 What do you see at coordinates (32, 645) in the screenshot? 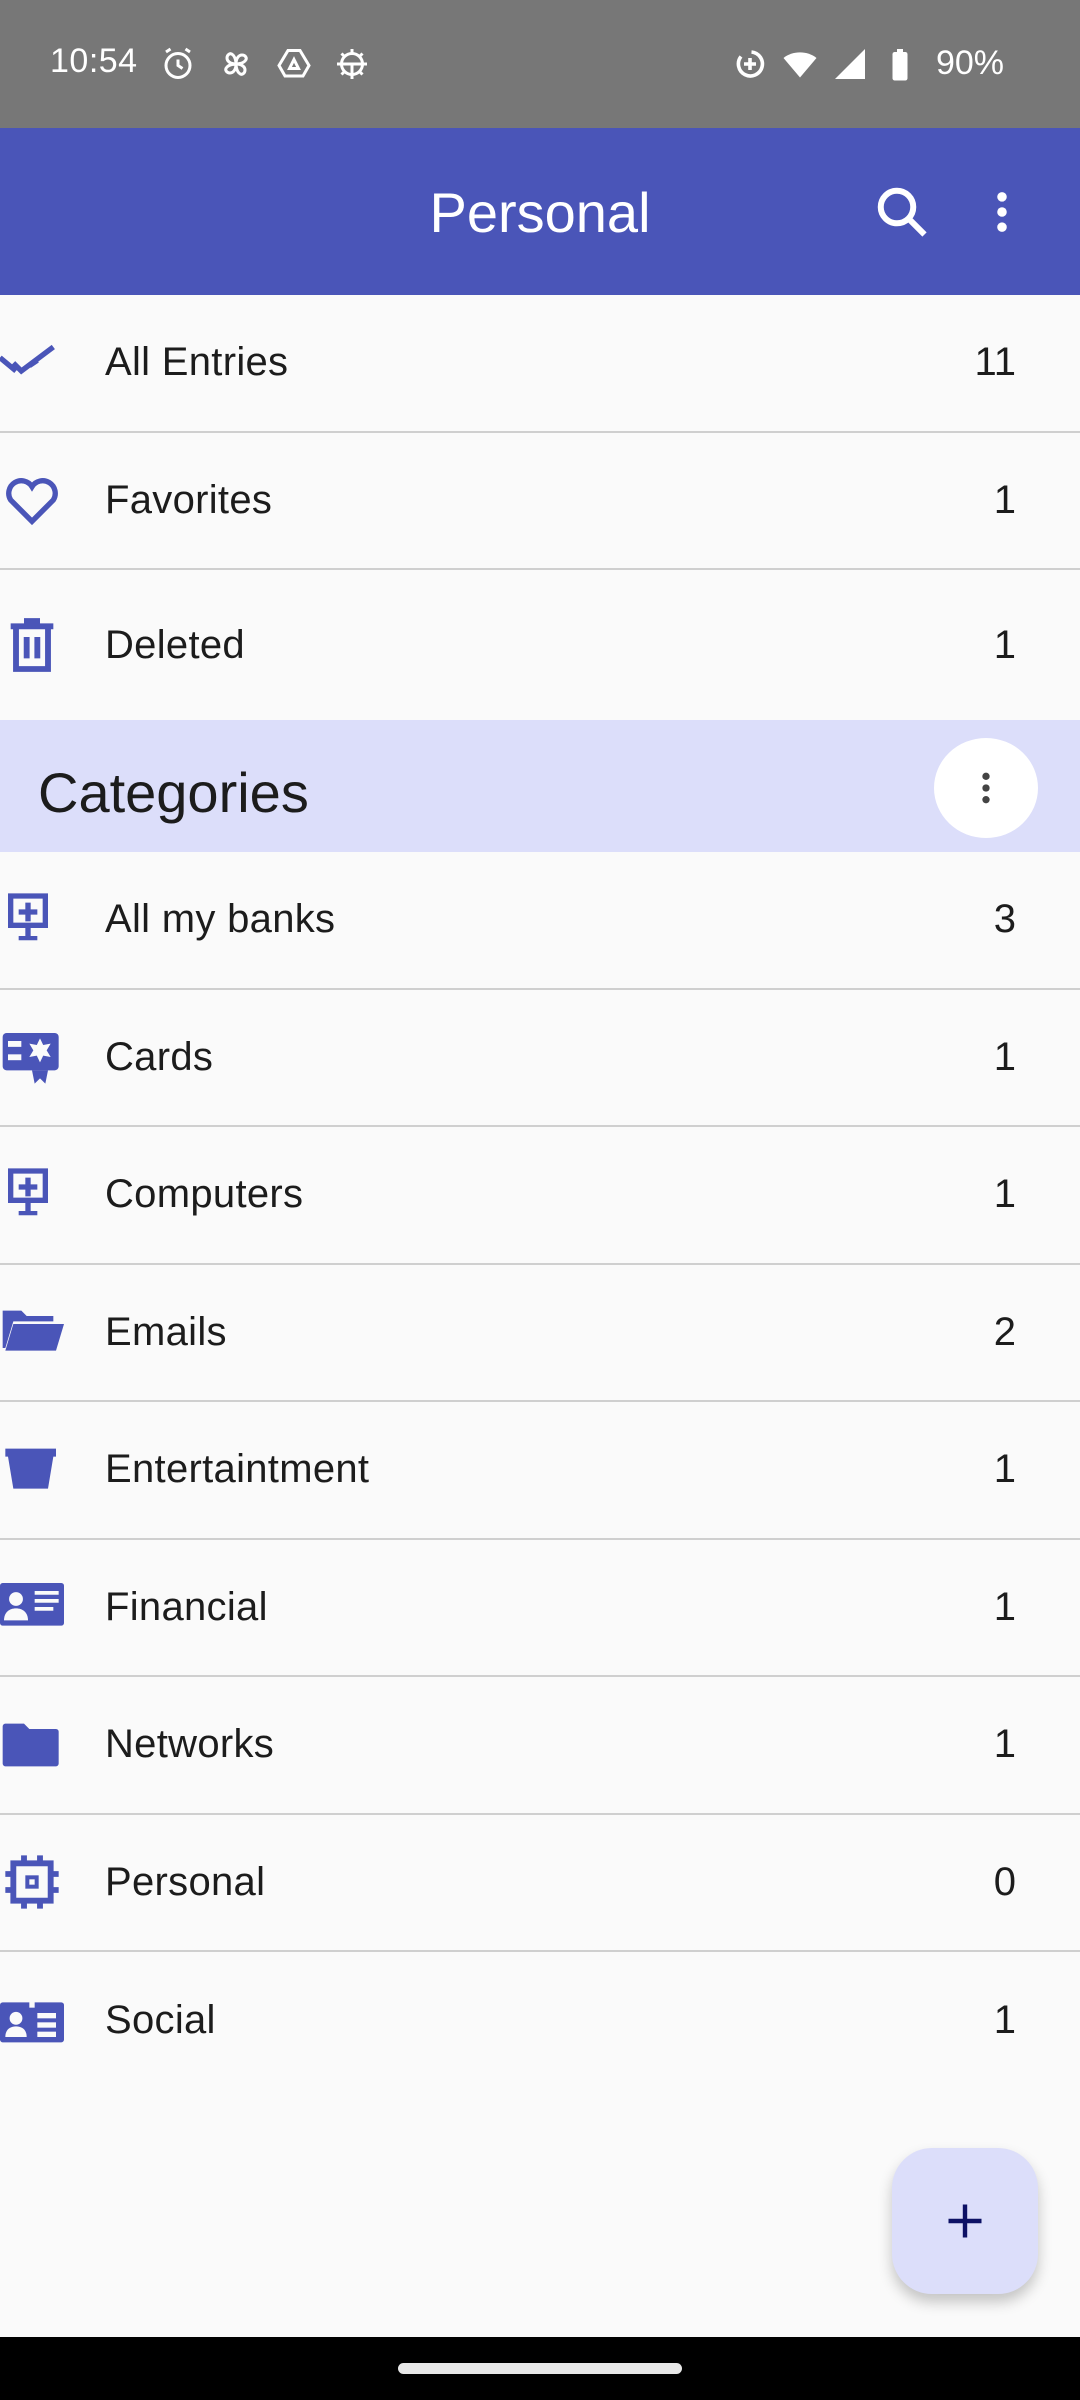
I see `trash-icon` at bounding box center [32, 645].